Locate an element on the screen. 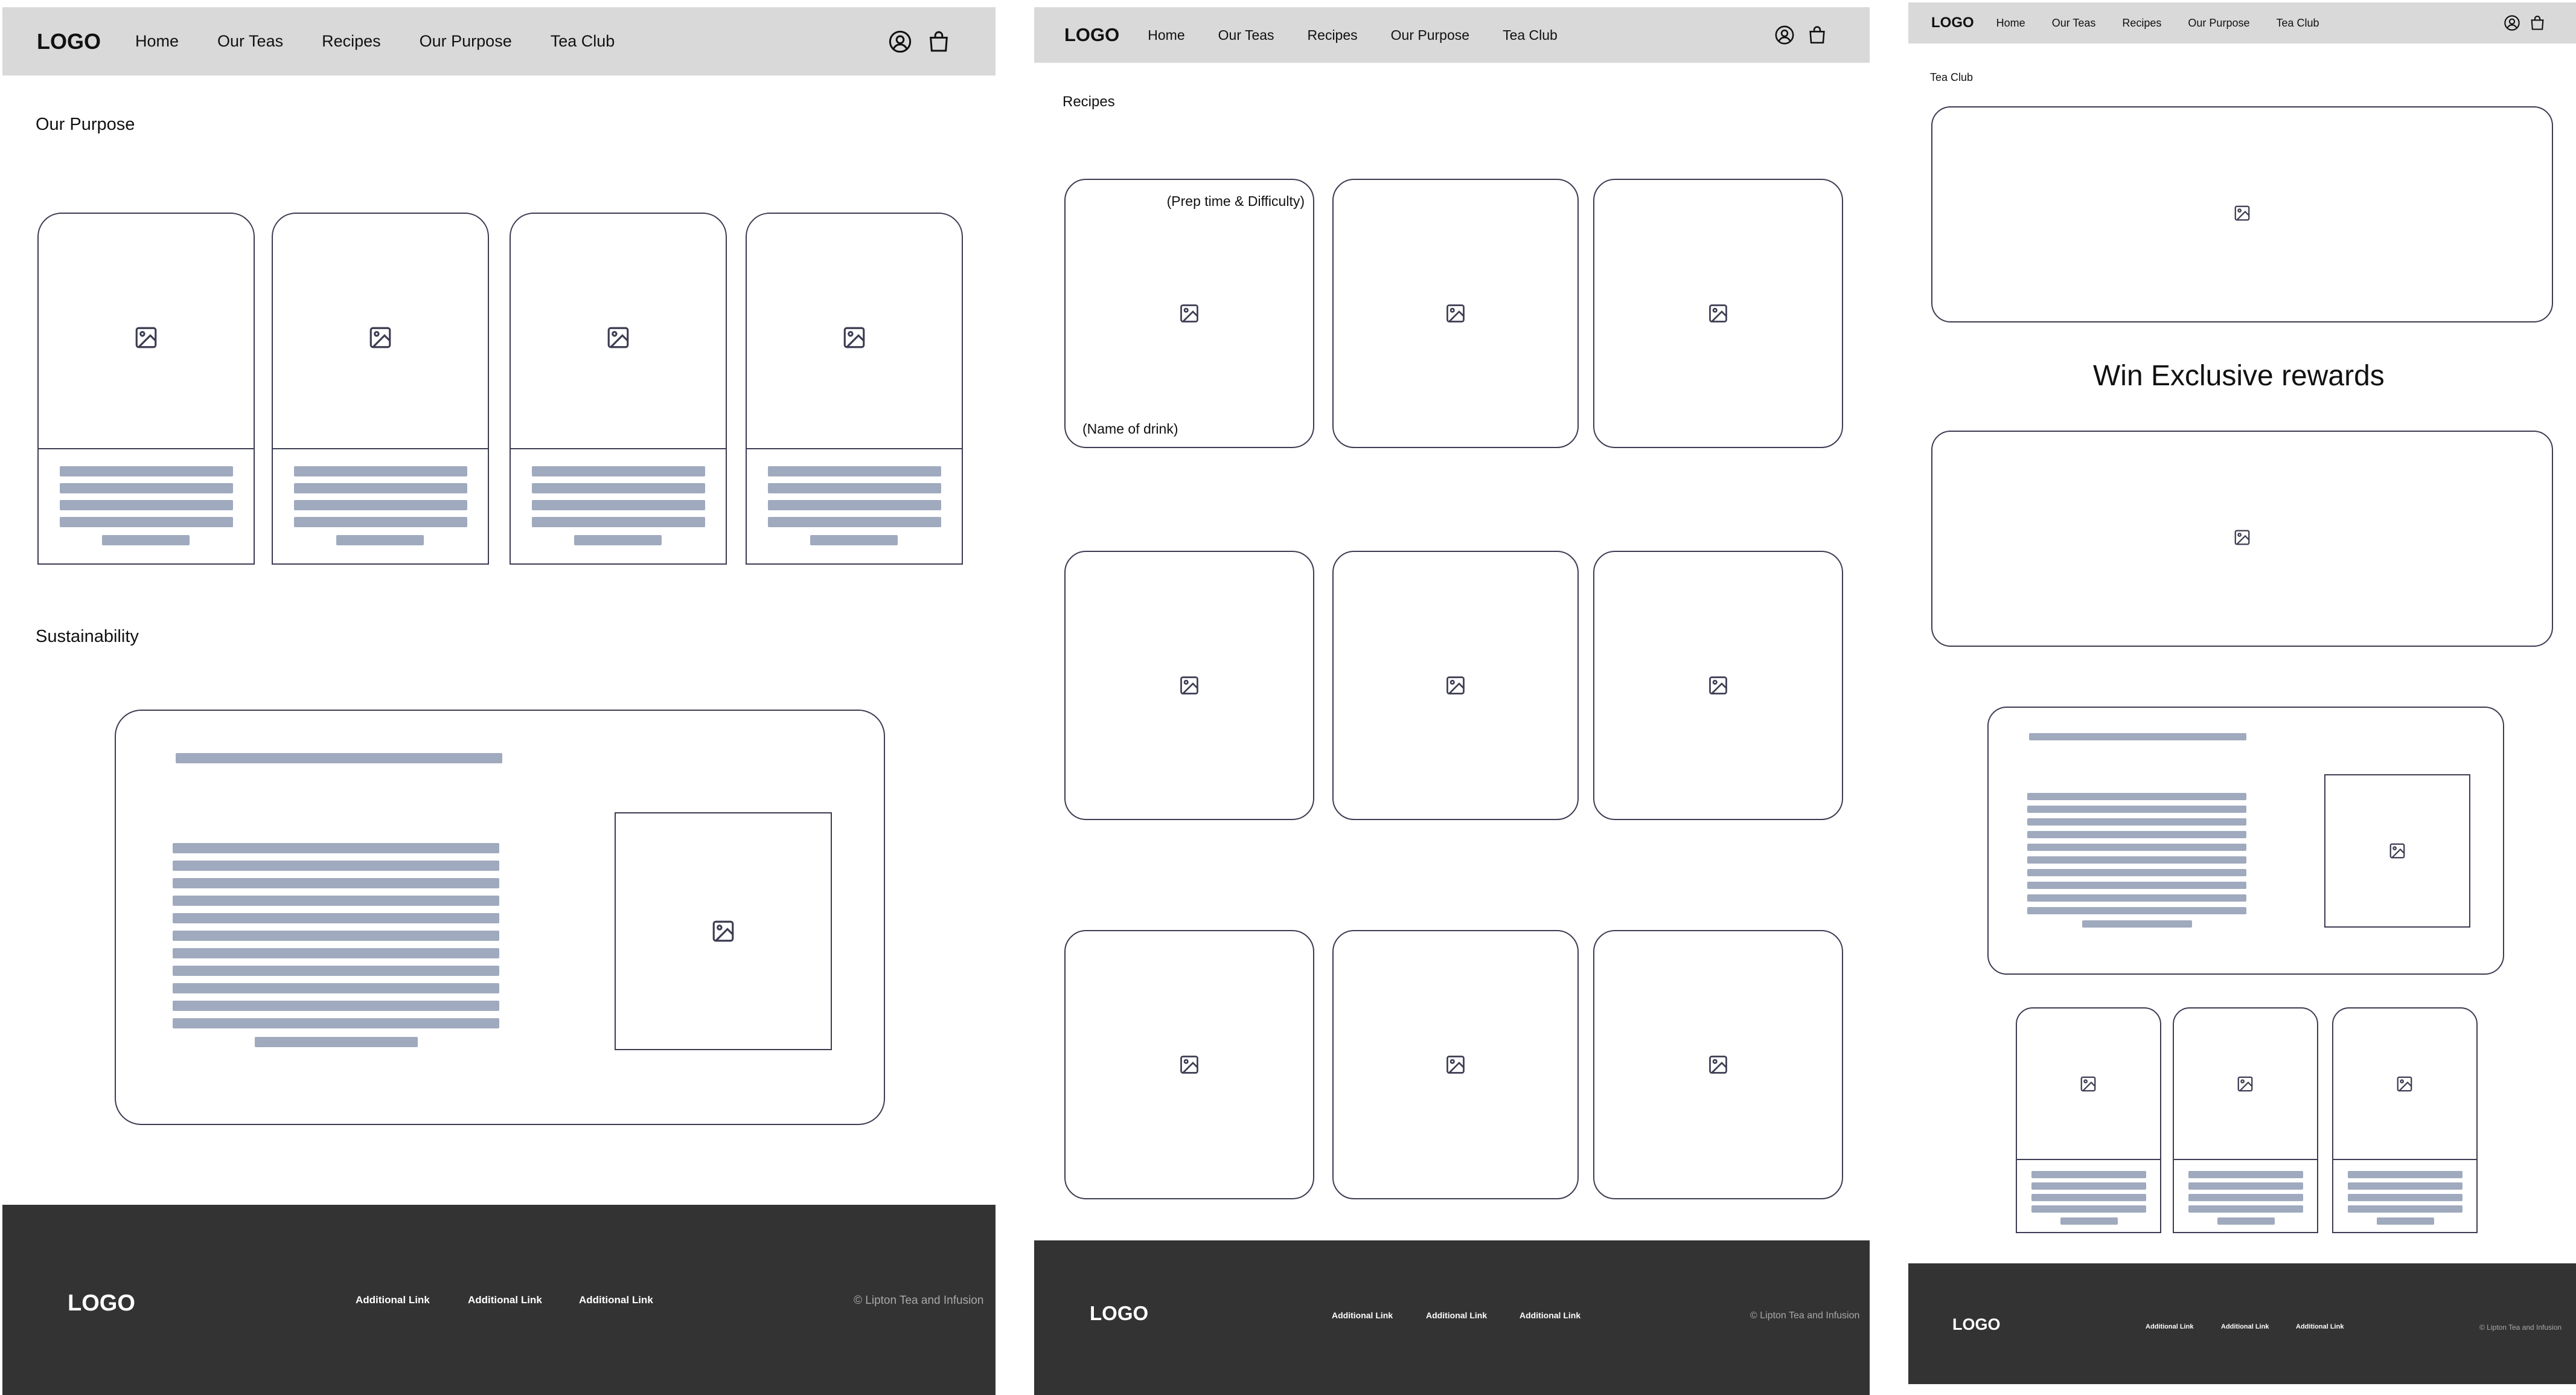 The image size is (2576, 1395). recipe-card: (Prep time & Difficulty) (Name of drink) is located at coordinates (1189, 313).